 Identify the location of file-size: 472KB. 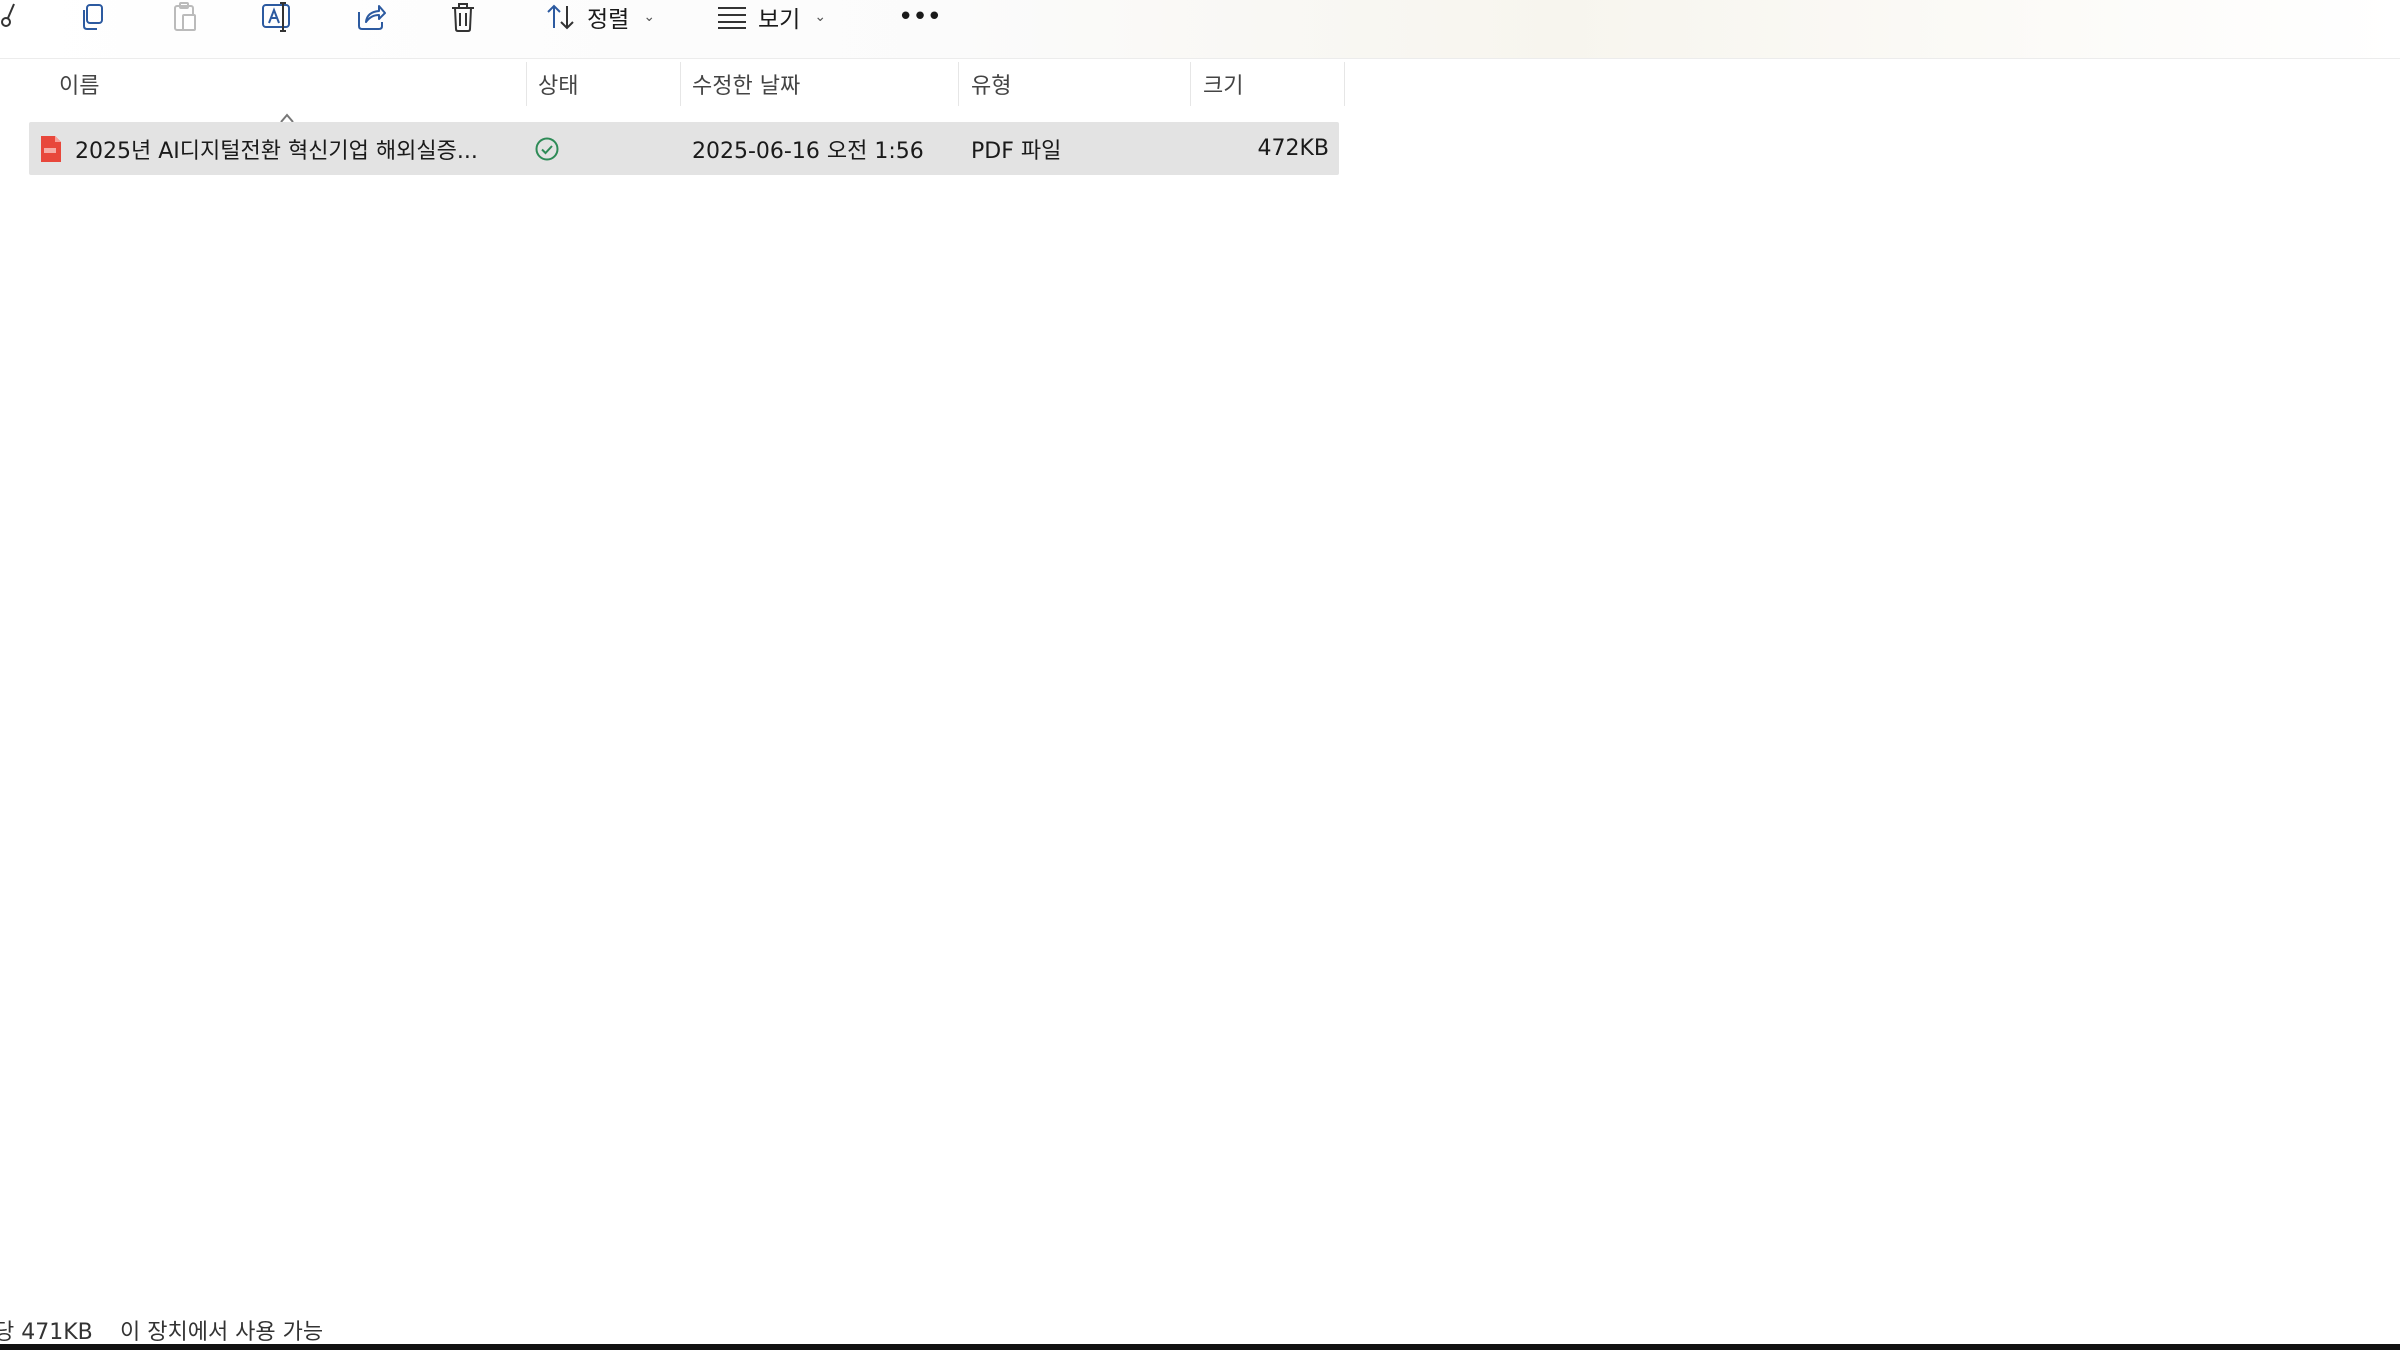
(1293, 148).